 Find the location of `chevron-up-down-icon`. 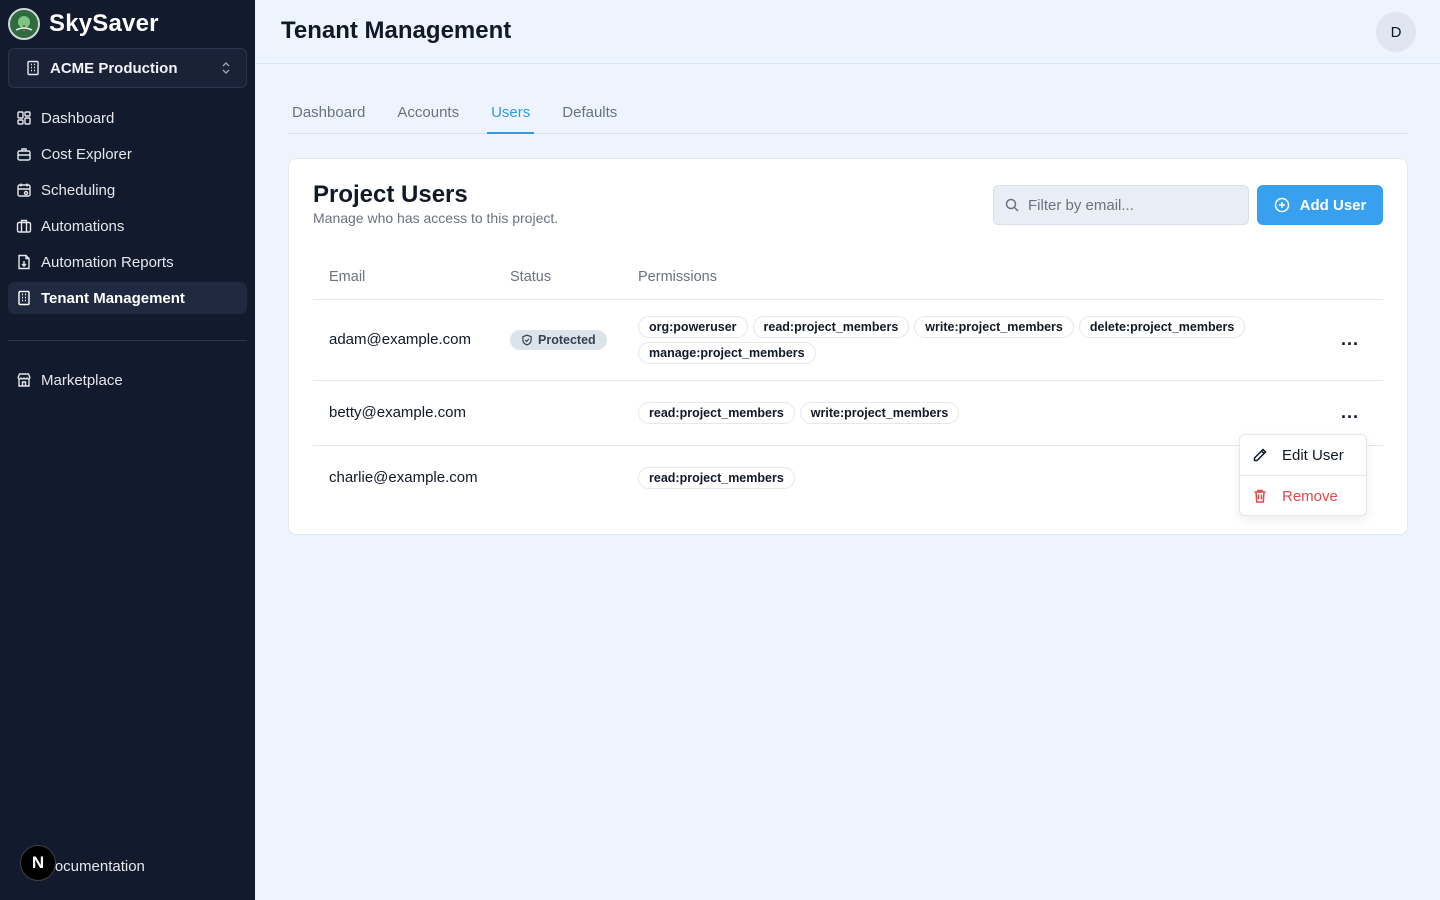

chevron-up-down-icon is located at coordinates (226, 68).